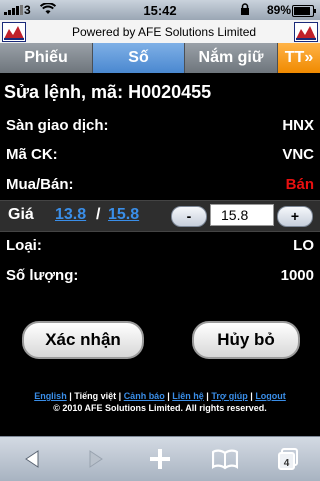  Describe the element at coordinates (160, 216) in the screenshot. I see `price-bar: Giá 13.8 / 15.8 - 15.8 +` at that location.